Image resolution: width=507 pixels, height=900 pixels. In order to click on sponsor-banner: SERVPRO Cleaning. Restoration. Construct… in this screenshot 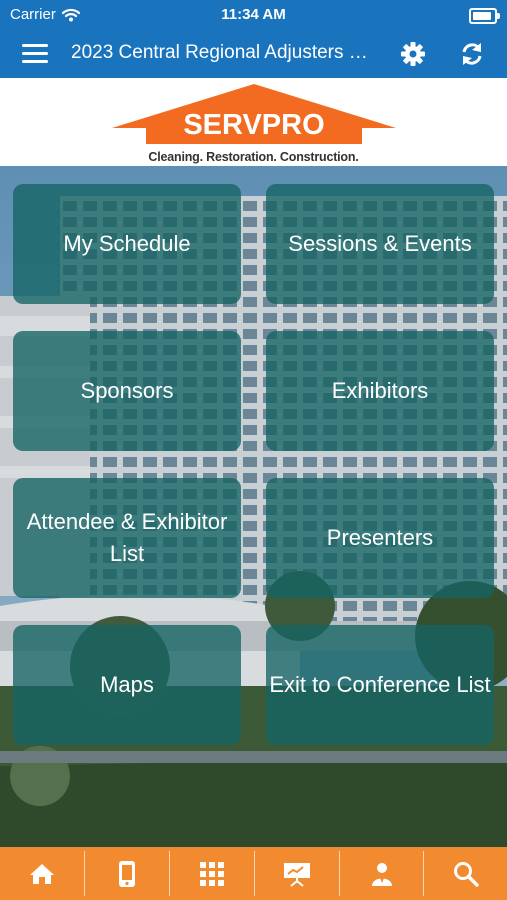, I will do `click(253, 122)`.